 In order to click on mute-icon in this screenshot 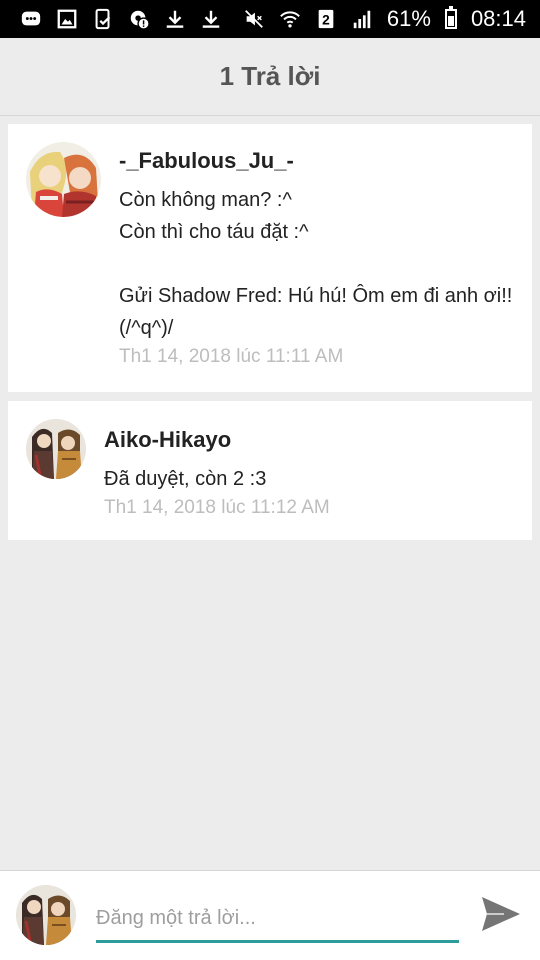, I will do `click(254, 19)`.